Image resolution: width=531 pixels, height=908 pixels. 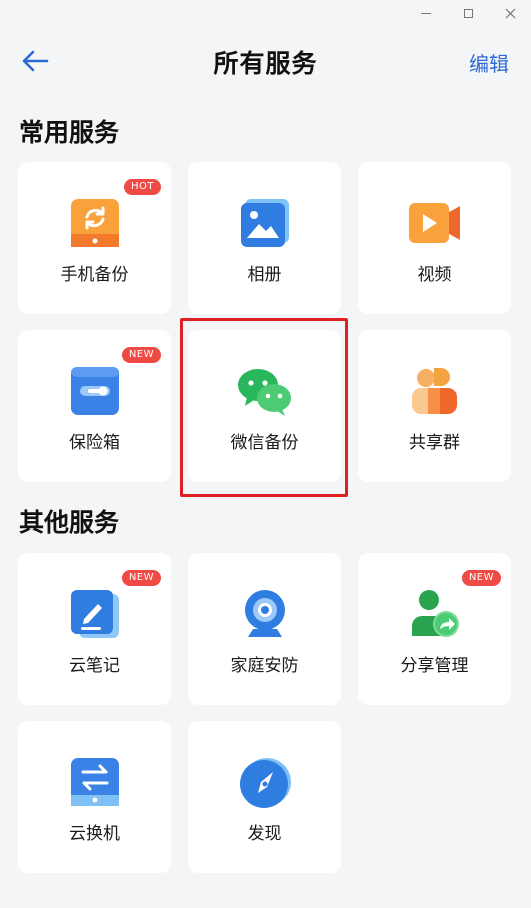 I want to click on service-card-share-group: 共享群, so click(x=434, y=406).